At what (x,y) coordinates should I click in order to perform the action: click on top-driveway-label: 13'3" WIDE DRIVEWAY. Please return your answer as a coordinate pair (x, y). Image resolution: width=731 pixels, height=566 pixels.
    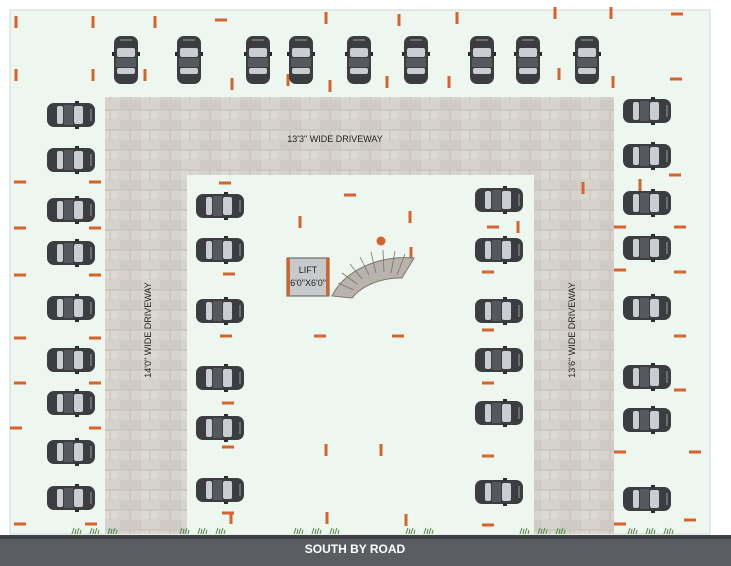
    Looking at the image, I should click on (334, 139).